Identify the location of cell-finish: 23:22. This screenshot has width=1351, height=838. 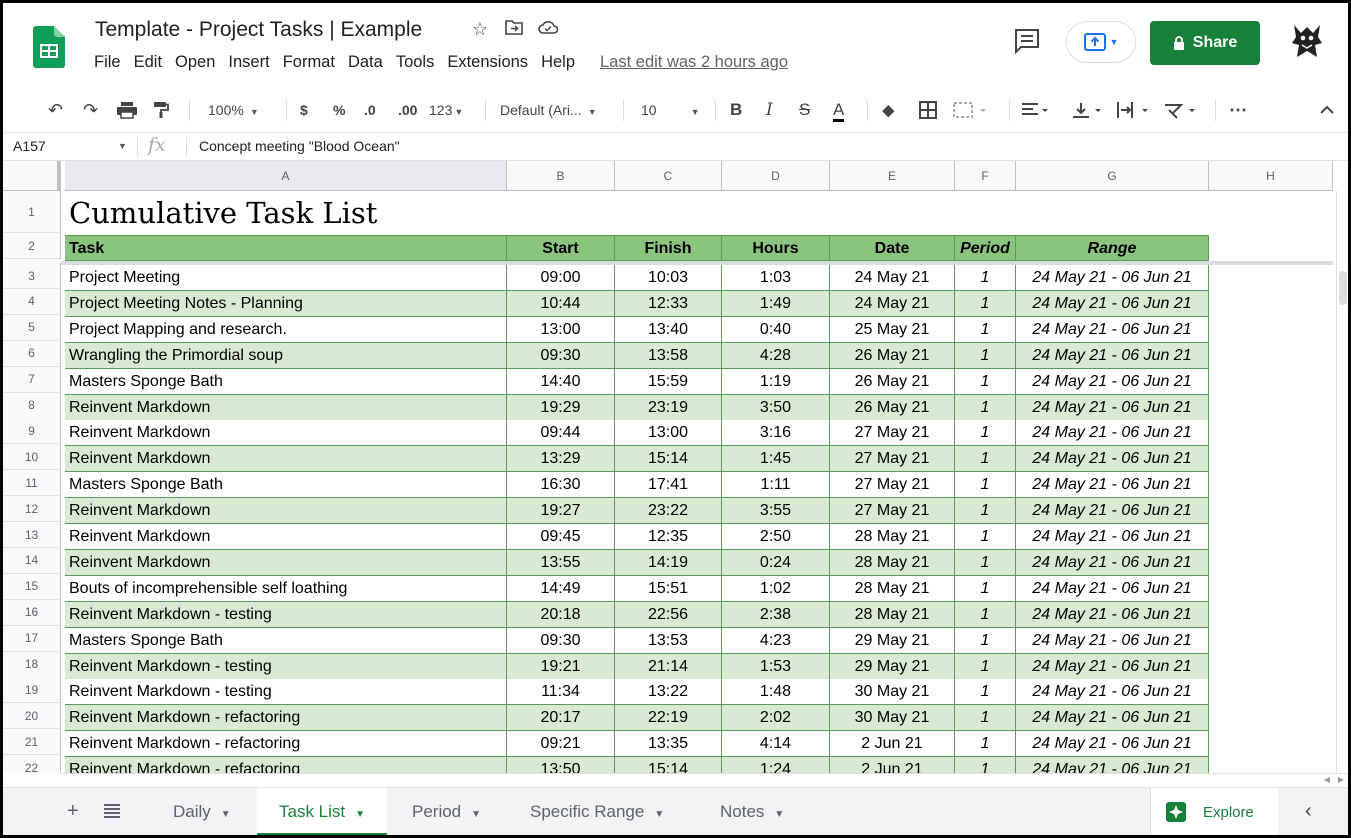
(668, 511).